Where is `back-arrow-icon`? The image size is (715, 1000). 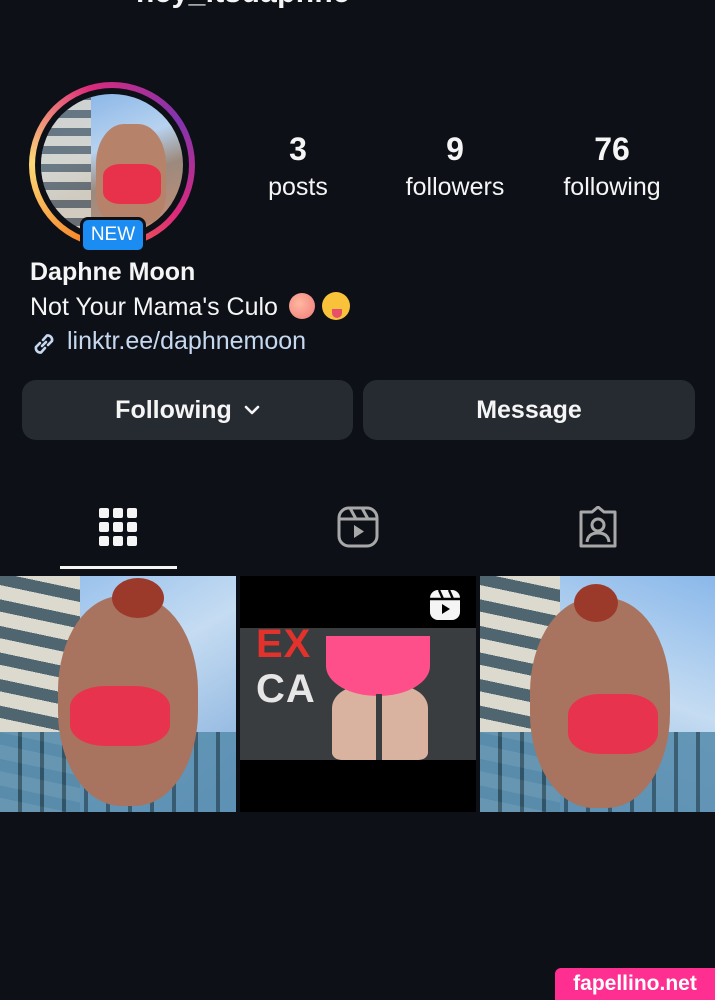
back-arrow-icon is located at coordinates (53, 5).